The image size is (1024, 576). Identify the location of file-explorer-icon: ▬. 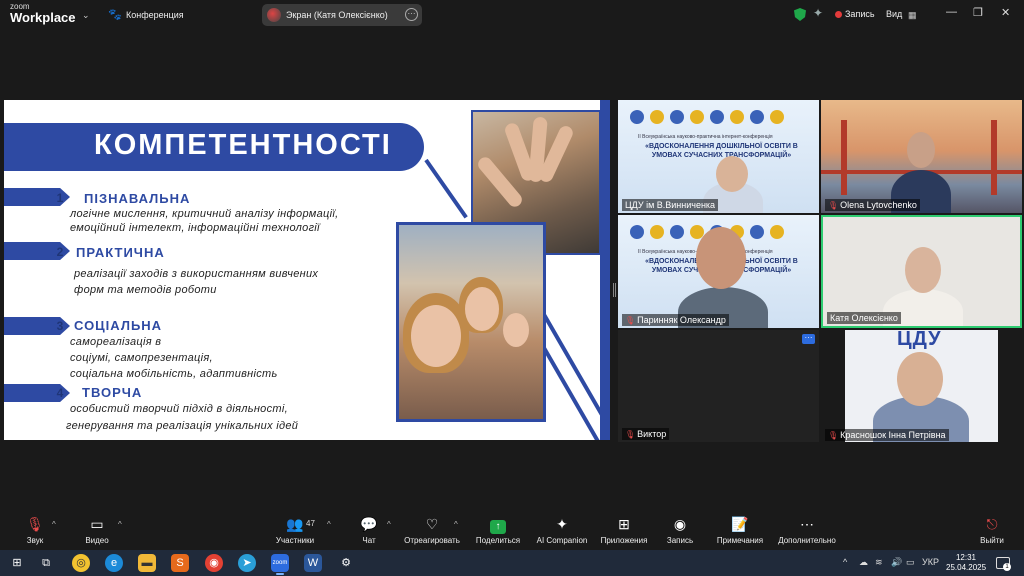
(147, 563).